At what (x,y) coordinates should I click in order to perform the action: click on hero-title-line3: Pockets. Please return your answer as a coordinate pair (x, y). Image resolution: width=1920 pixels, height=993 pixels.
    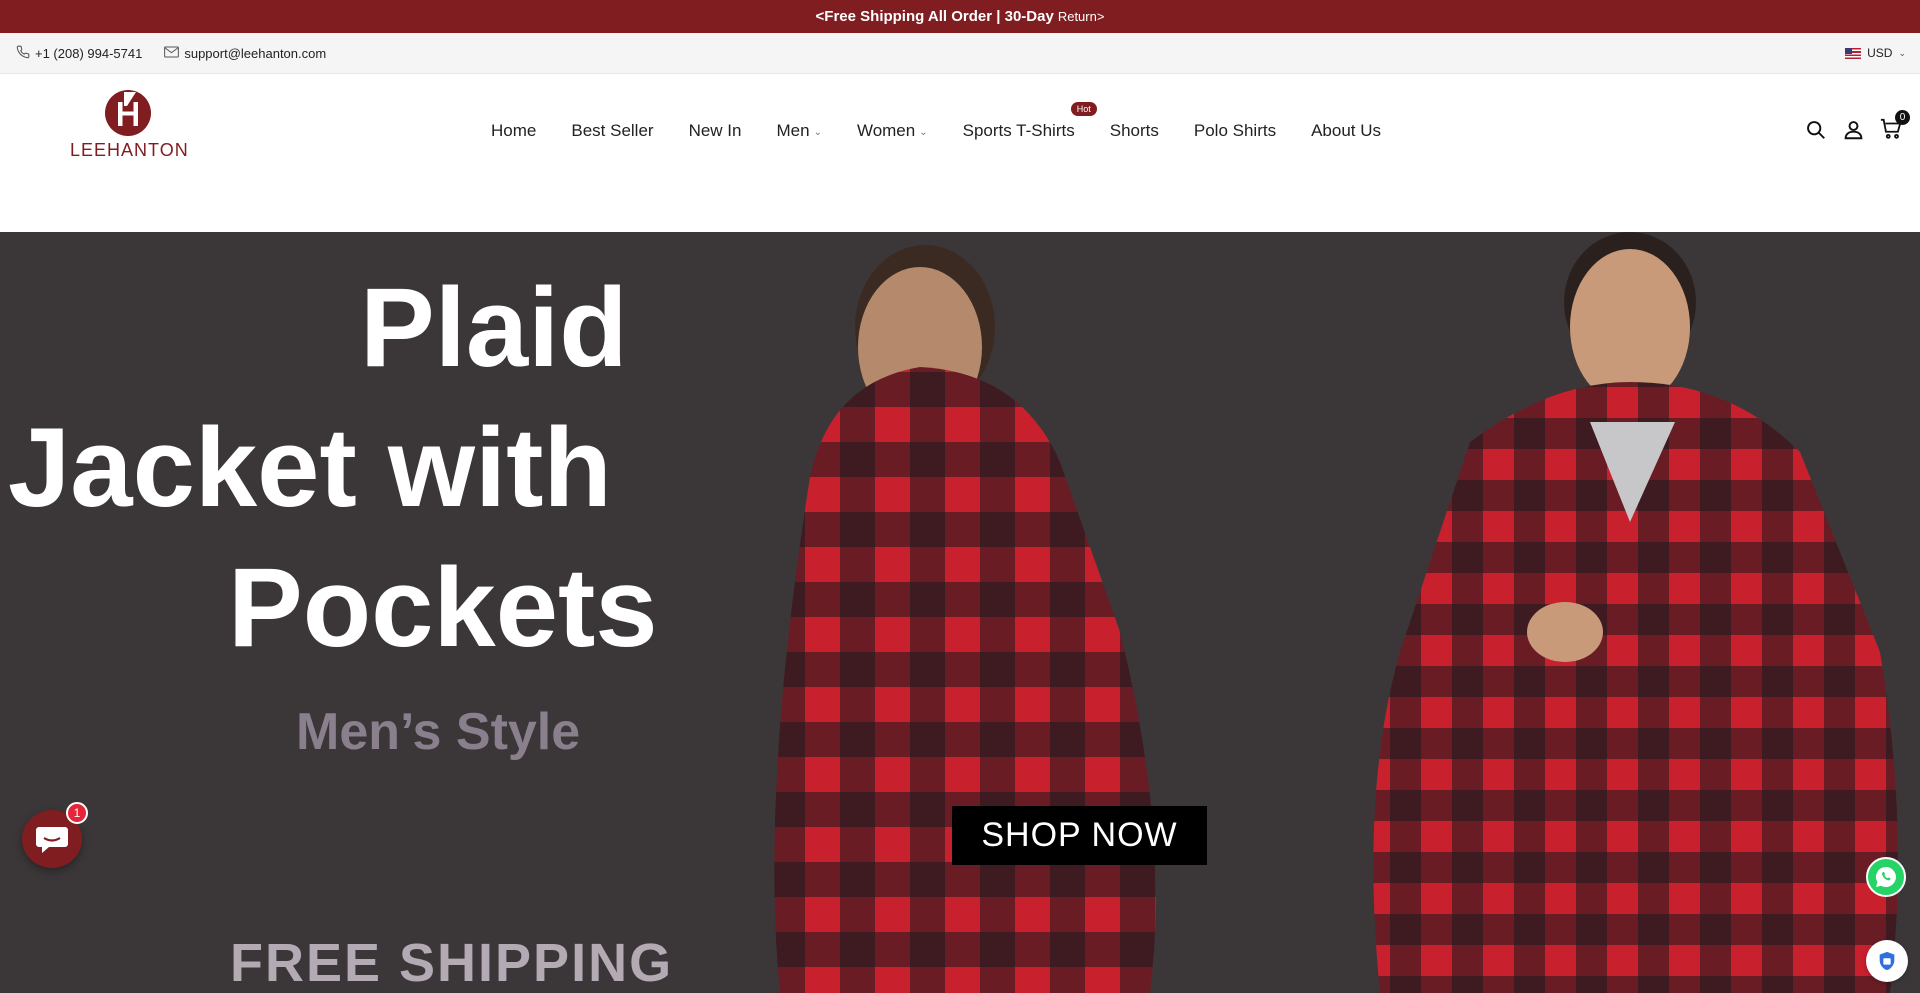
    Looking at the image, I should click on (443, 607).